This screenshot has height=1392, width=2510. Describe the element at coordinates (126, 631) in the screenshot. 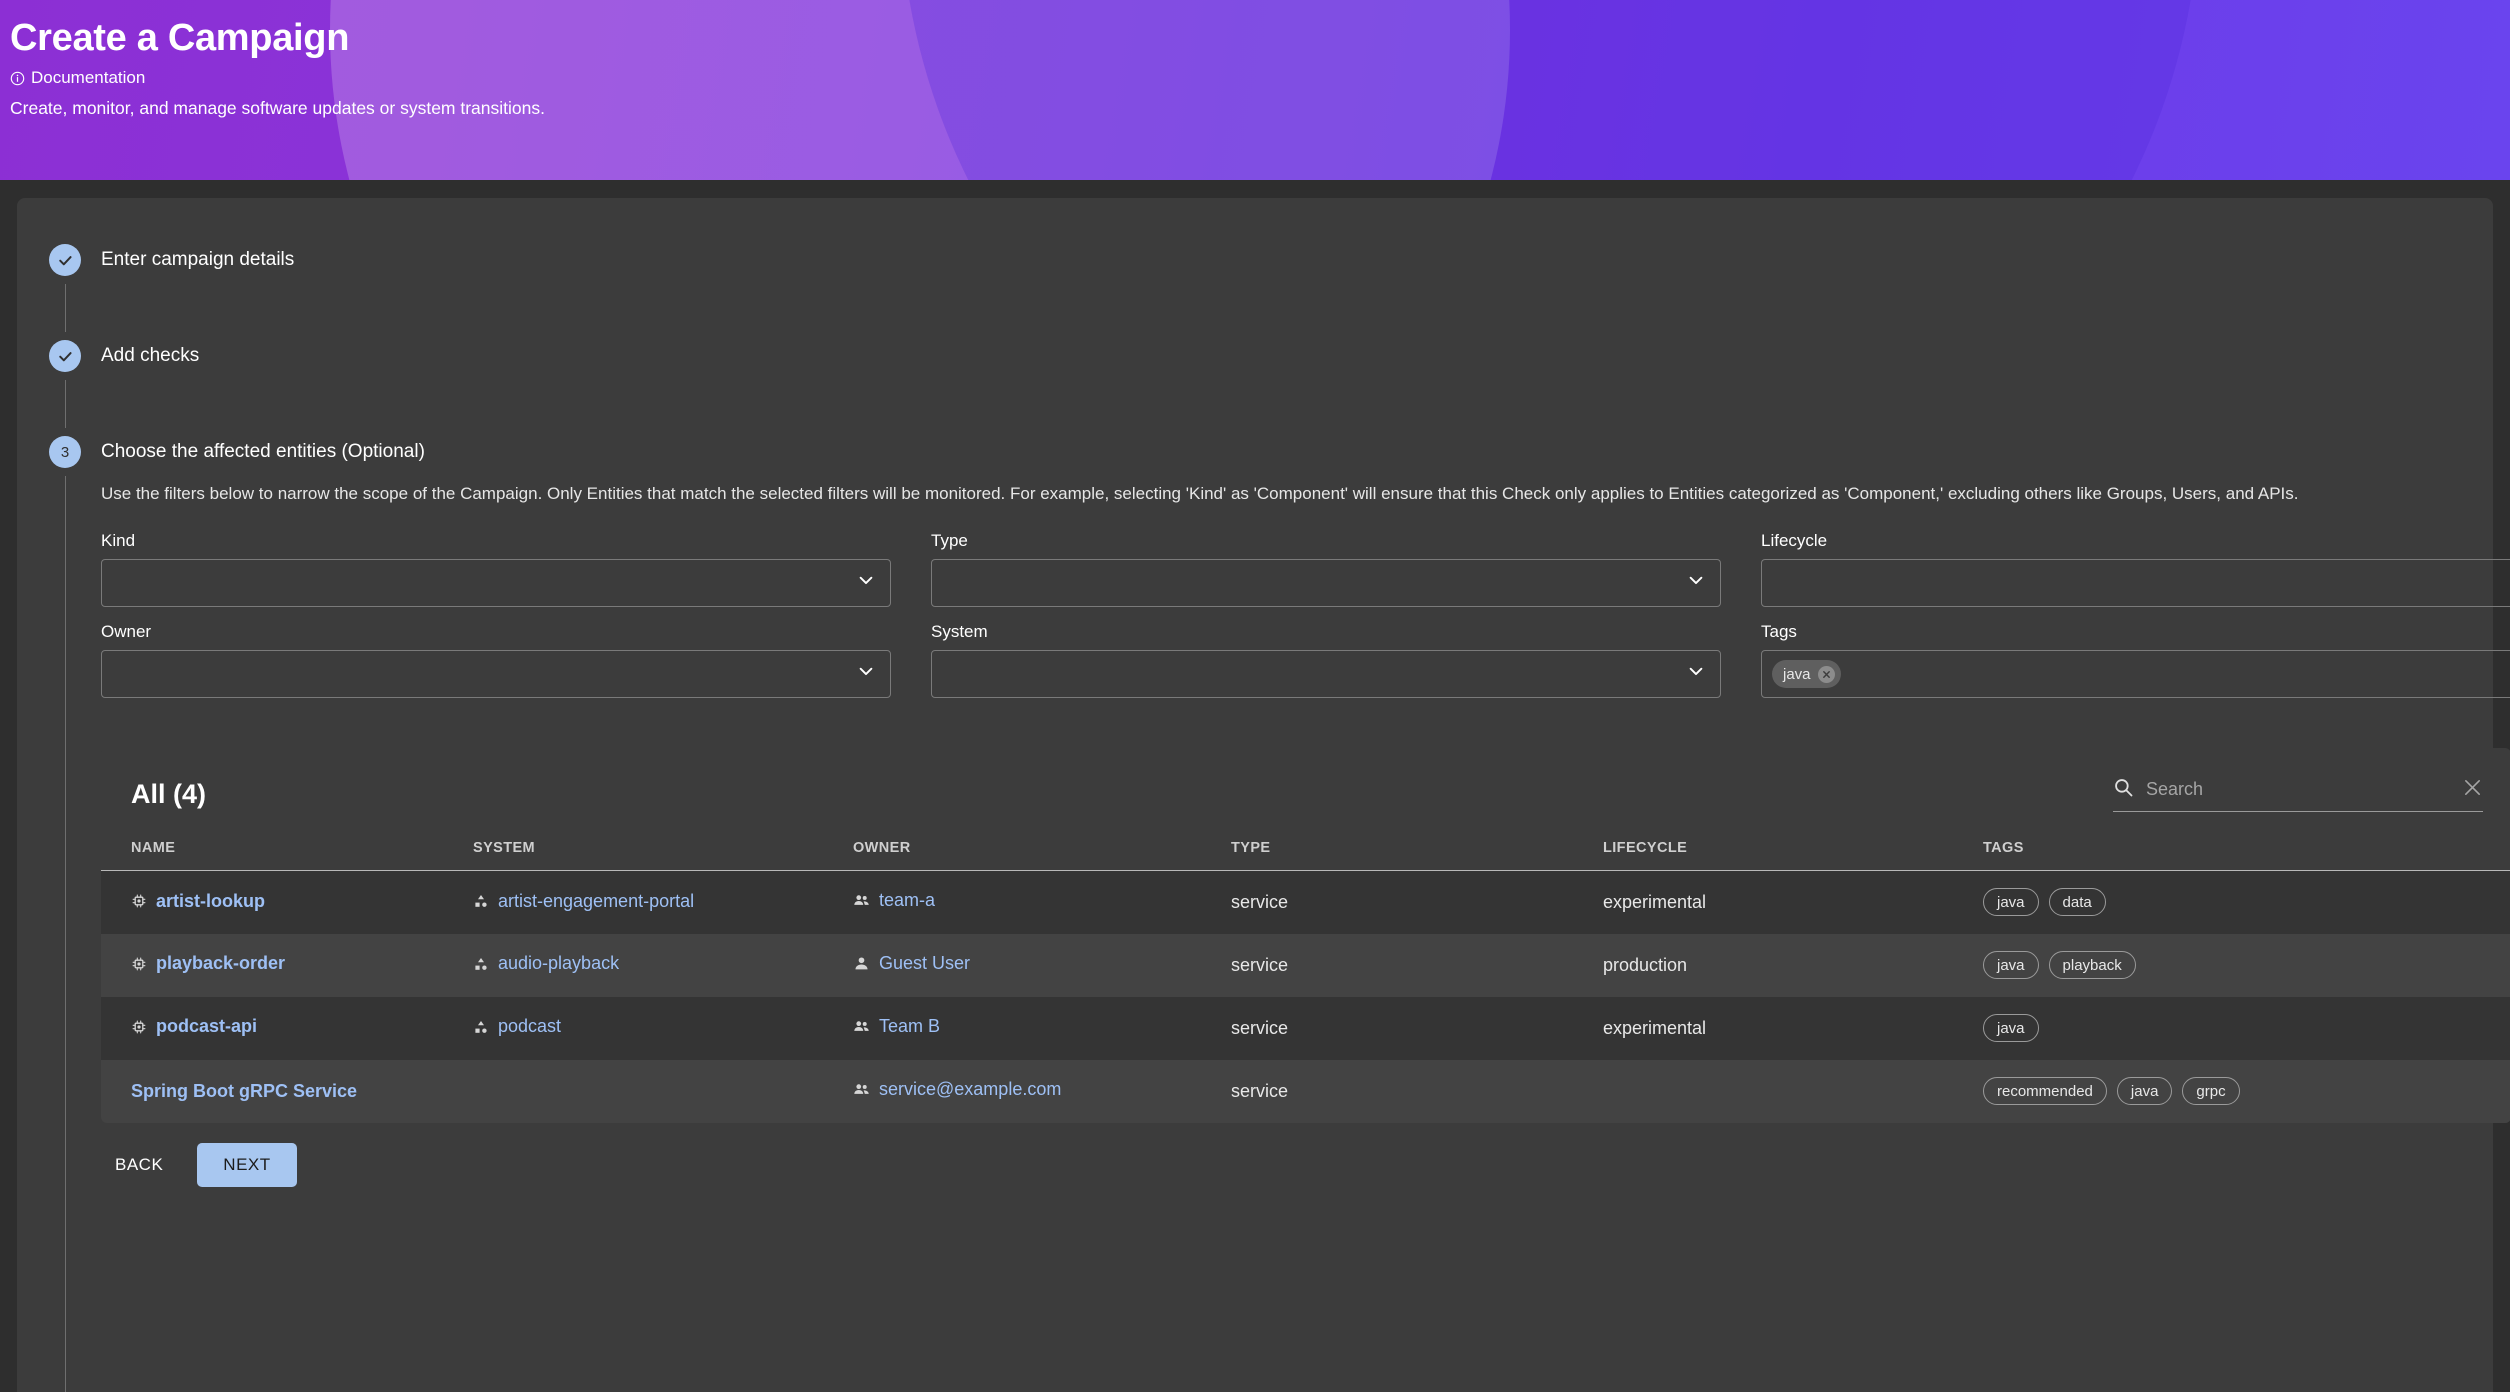

I see `filter-owner-label: Owner` at that location.